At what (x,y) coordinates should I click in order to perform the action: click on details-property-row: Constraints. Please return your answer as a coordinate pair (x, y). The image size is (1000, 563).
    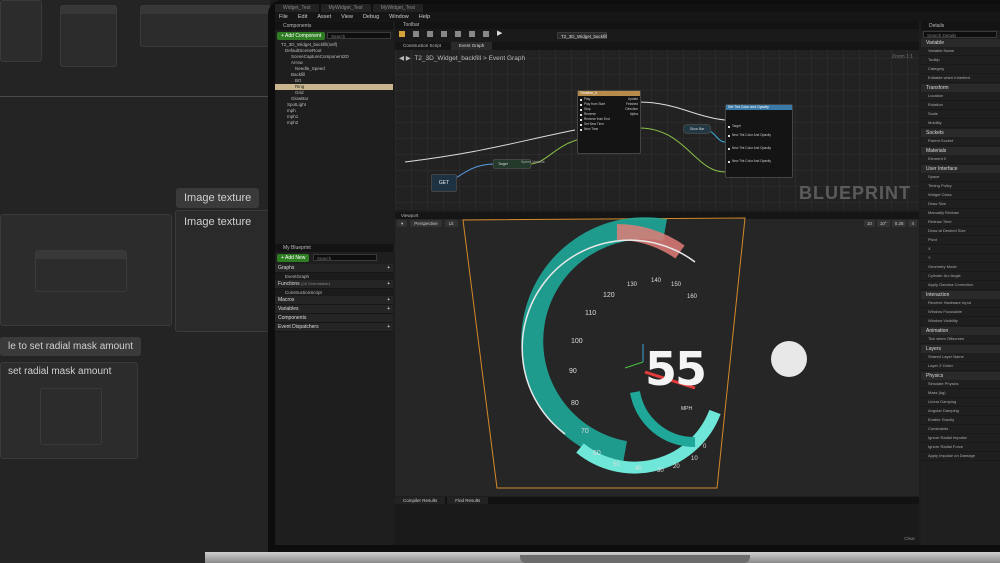
    Looking at the image, I should click on (960, 429).